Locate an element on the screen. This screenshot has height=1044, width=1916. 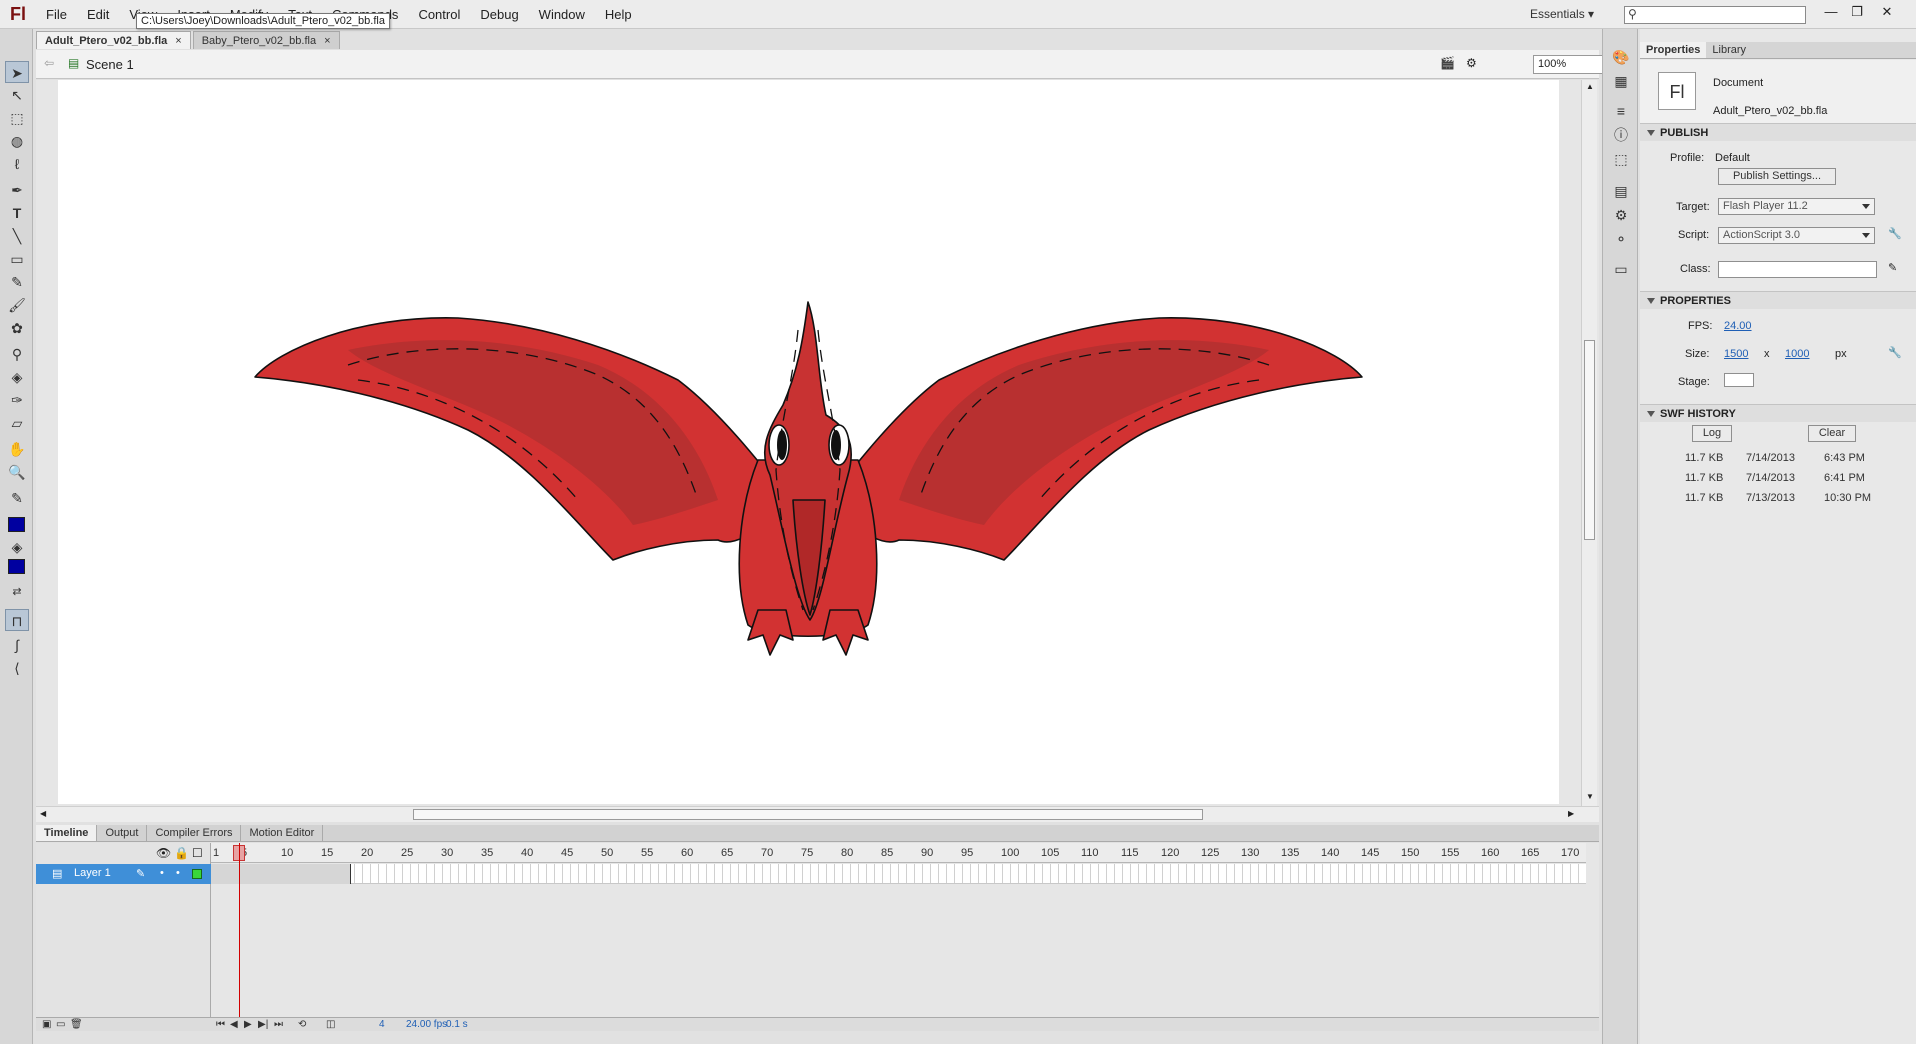
current-frame: 4 is located at coordinates (382, 1024).